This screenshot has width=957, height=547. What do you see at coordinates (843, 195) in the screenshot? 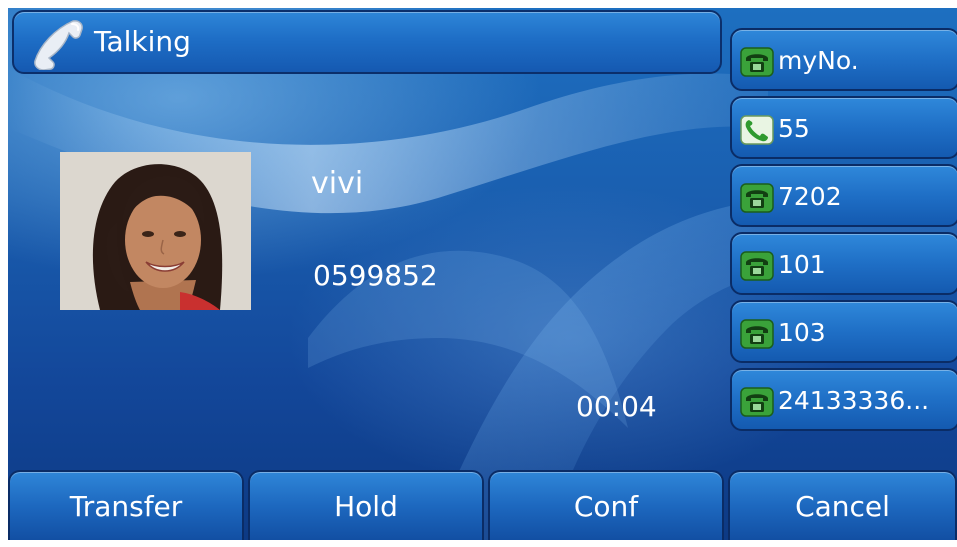
I see `line-key-3: 7202` at bounding box center [843, 195].